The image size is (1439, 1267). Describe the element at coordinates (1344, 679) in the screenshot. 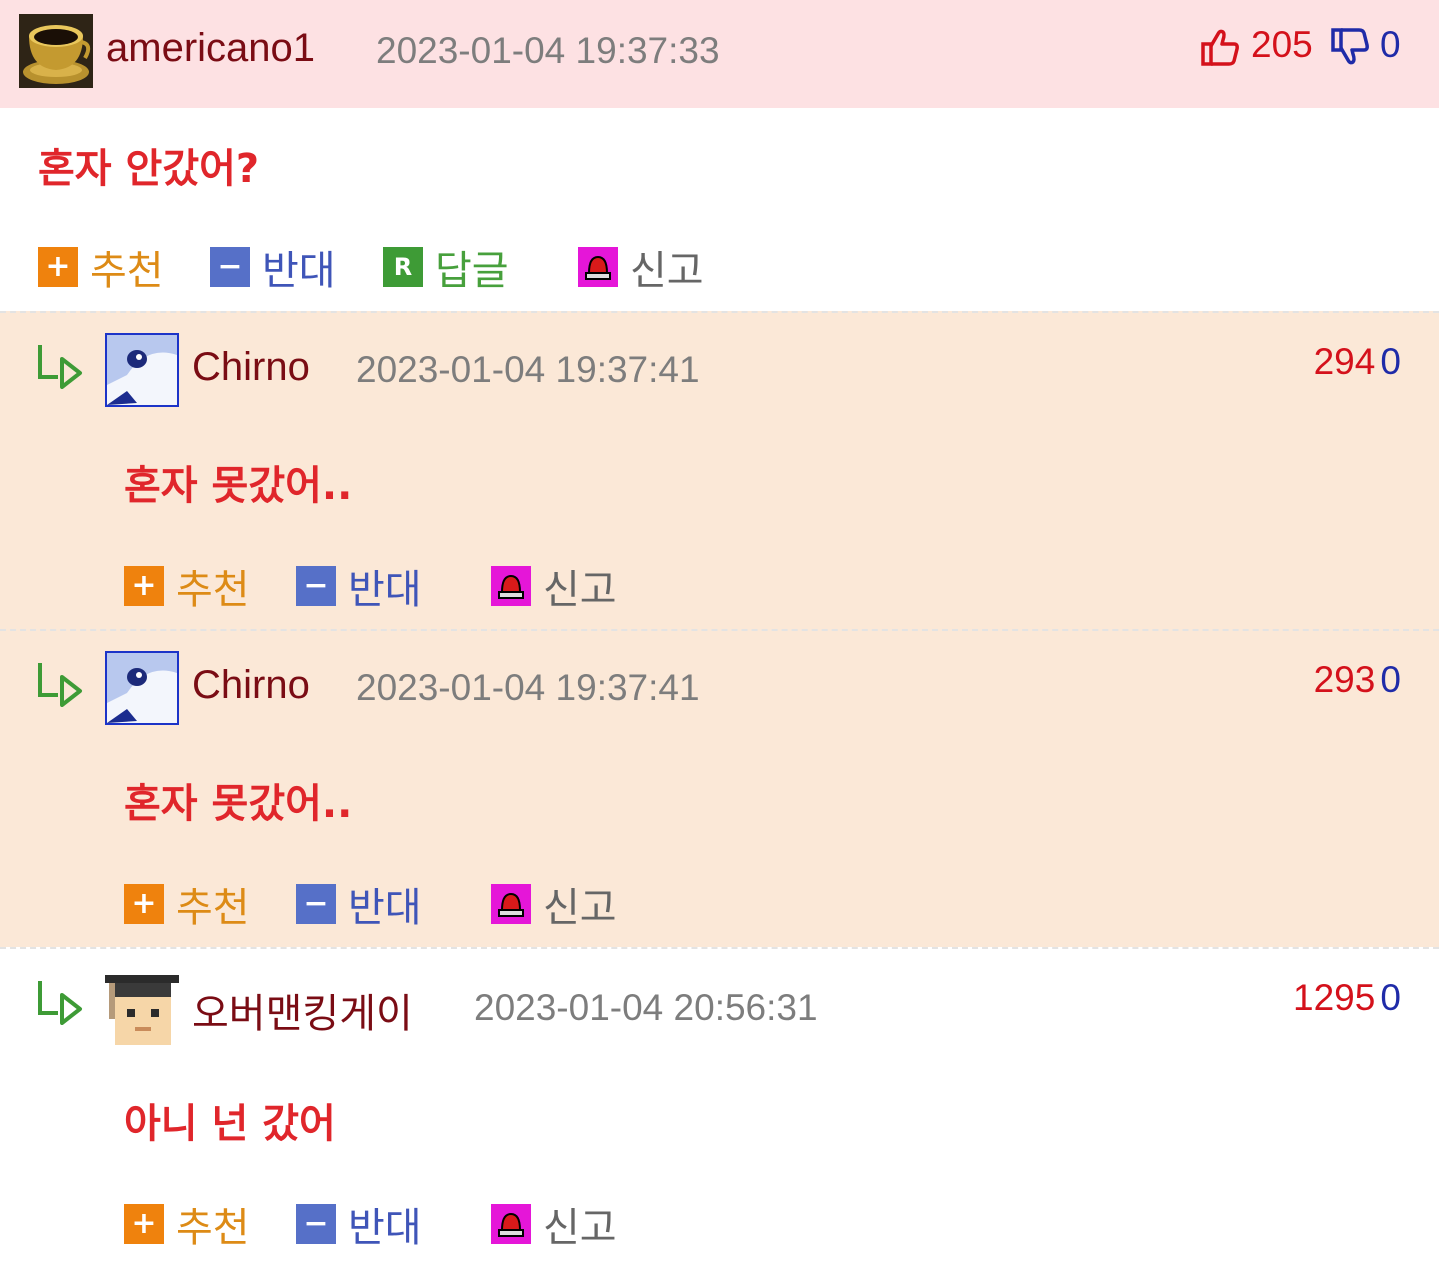

I see `up-count: 293` at that location.